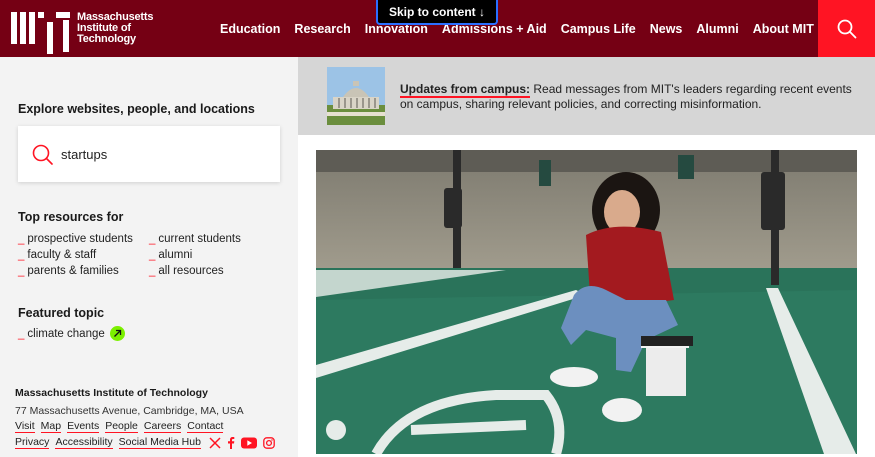  I want to click on footer-link-accessibility: Accessibility, so click(84, 442).